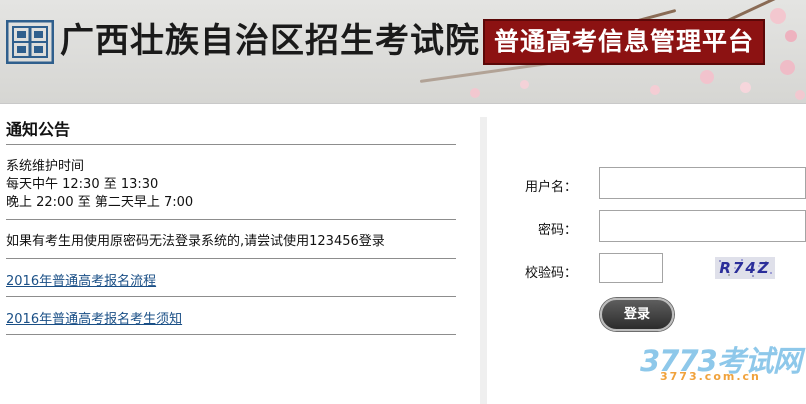 This screenshot has width=806, height=404. Describe the element at coordinates (94, 319) in the screenshot. I see `notice-link-registration-guide: 2016年普通高考报名考生须知` at that location.